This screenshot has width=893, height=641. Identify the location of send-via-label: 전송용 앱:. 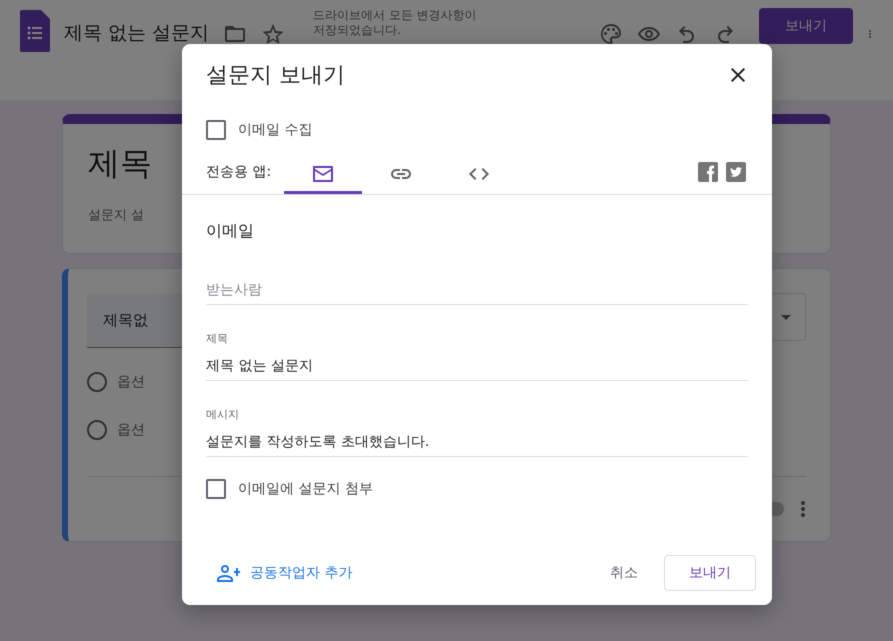
(239, 172).